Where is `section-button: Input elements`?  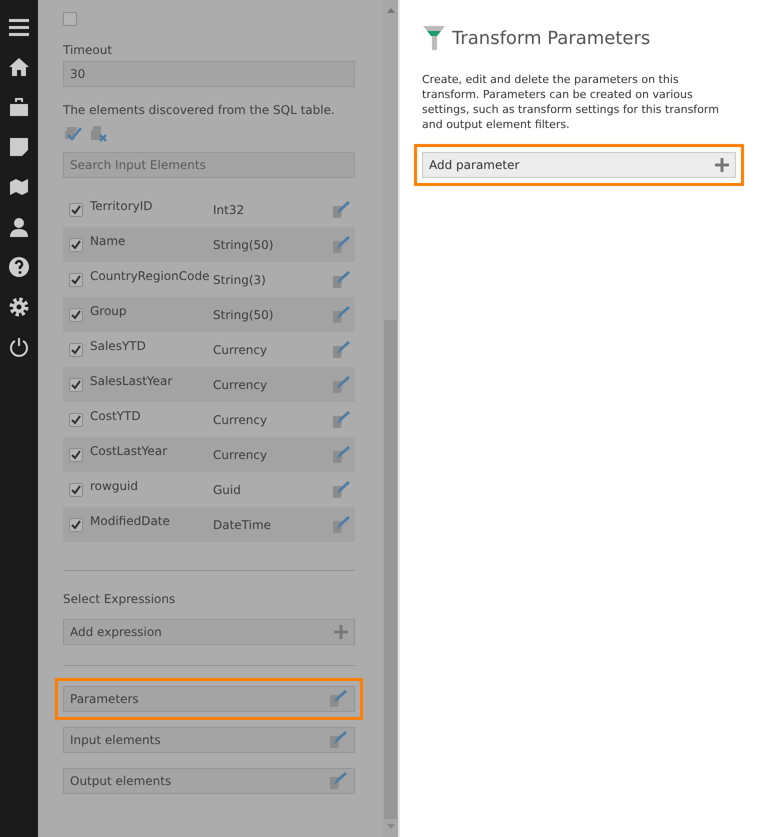 section-button: Input elements is located at coordinates (209, 740).